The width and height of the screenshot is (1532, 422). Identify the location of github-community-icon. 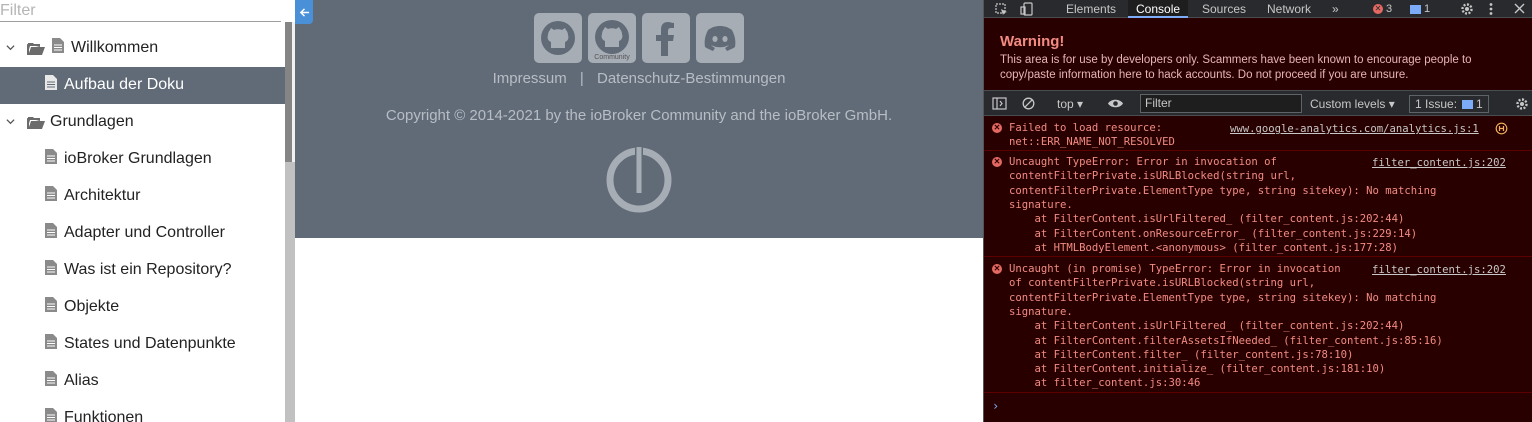
(612, 37).